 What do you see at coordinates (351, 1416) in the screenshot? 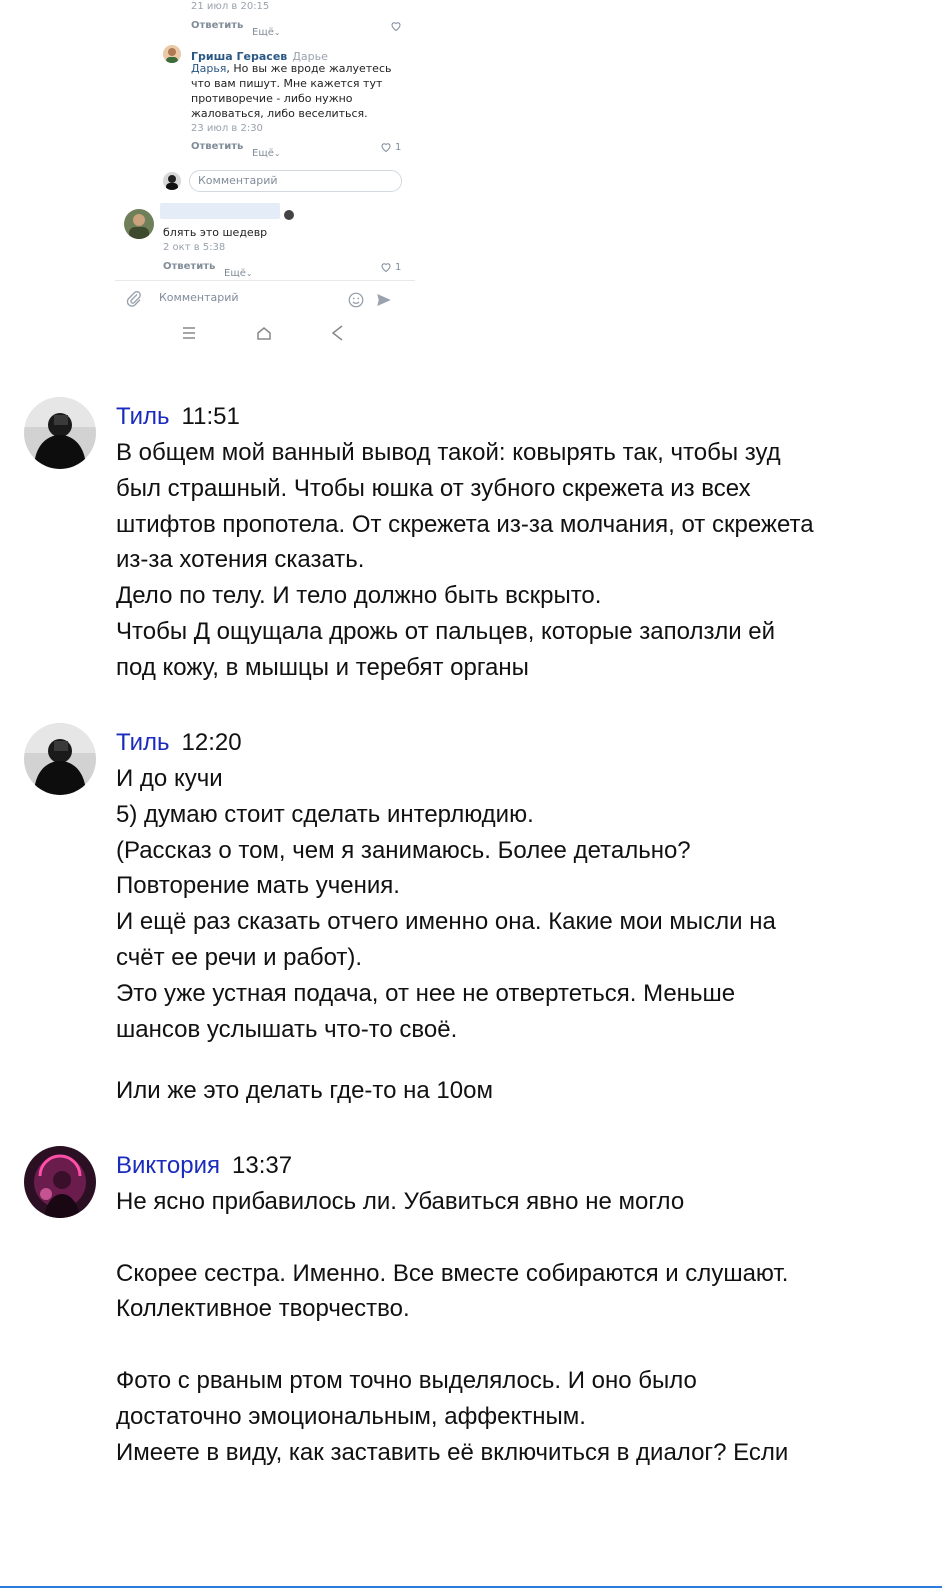
I see `text-line: достаточно эмоциональным, аффектным.` at bounding box center [351, 1416].